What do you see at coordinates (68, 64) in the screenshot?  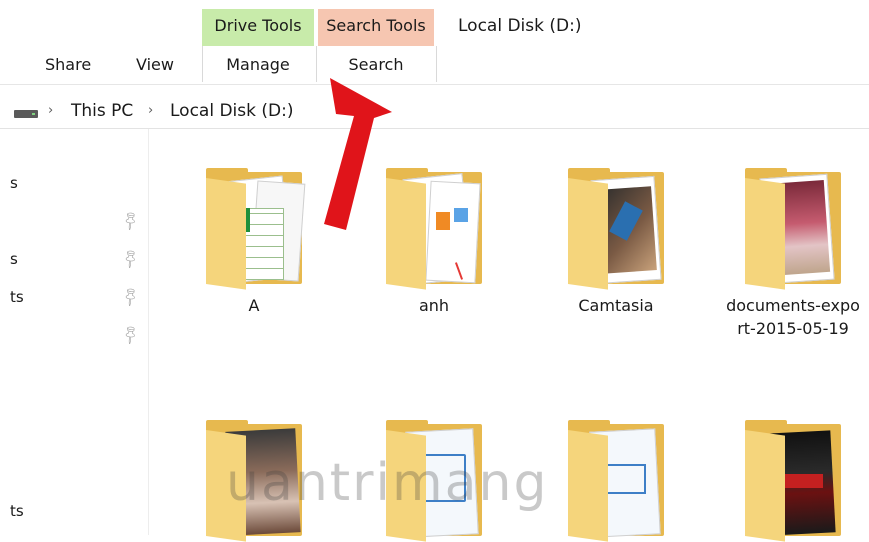 I see `tab-share: Share` at bounding box center [68, 64].